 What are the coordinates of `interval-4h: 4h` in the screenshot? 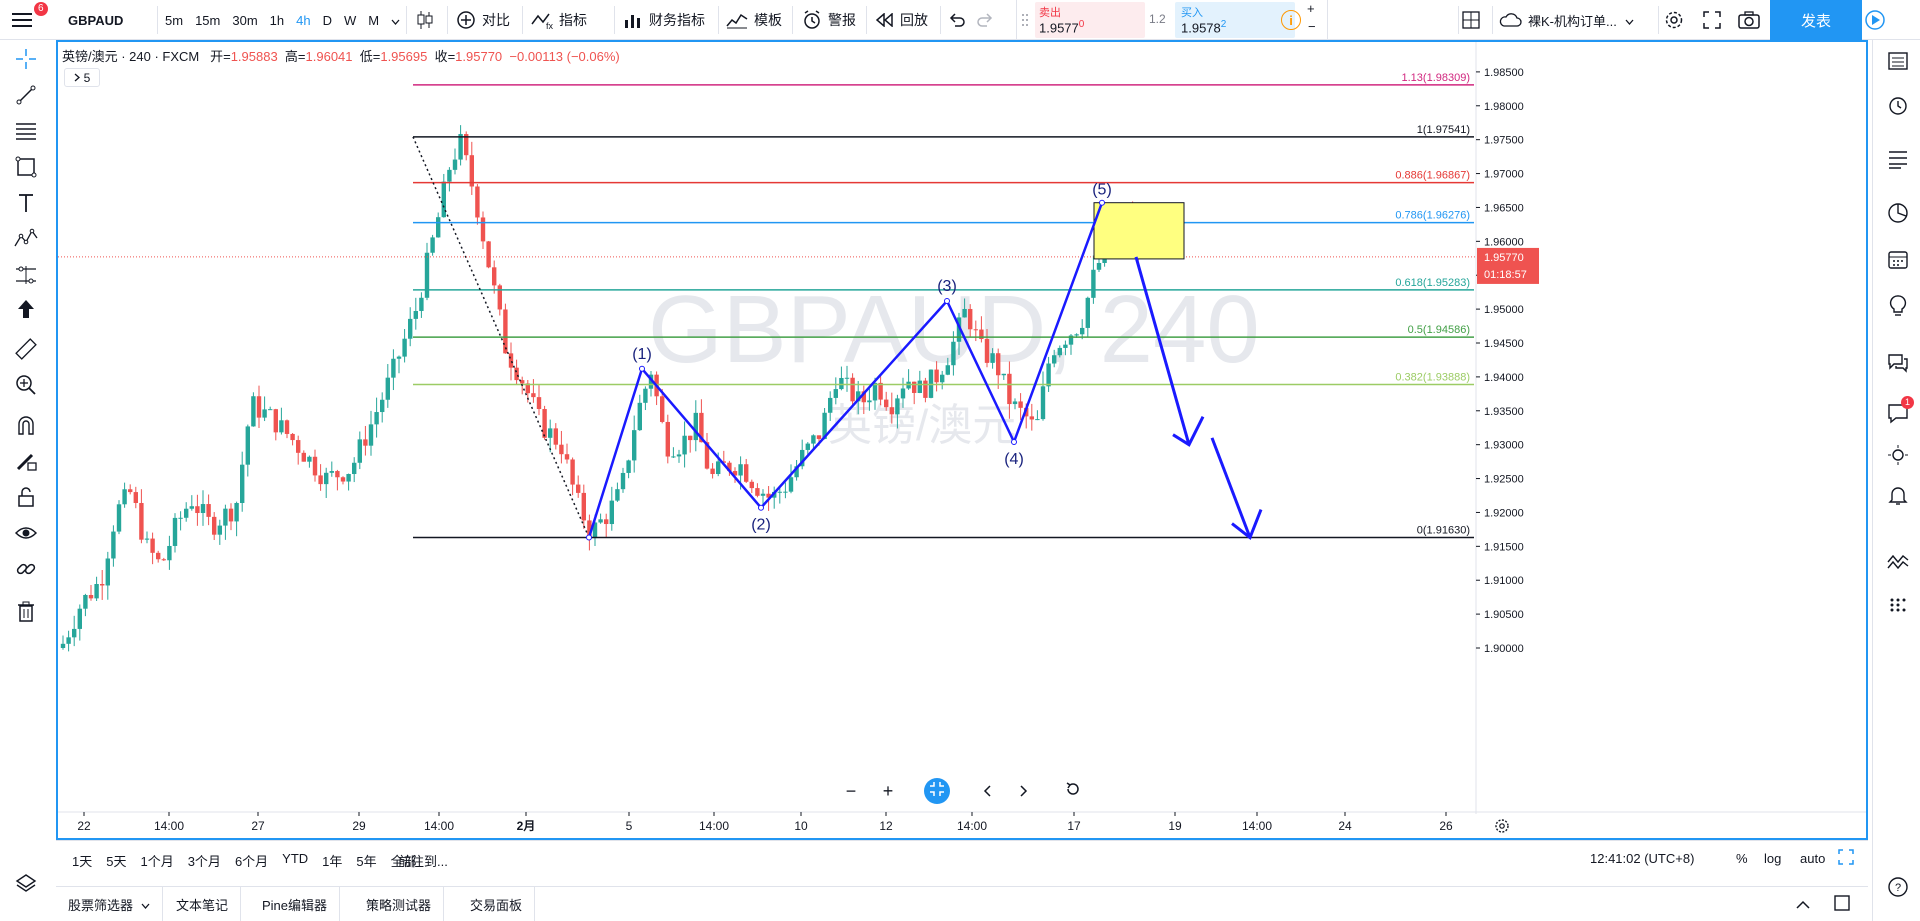 It's located at (303, 20).